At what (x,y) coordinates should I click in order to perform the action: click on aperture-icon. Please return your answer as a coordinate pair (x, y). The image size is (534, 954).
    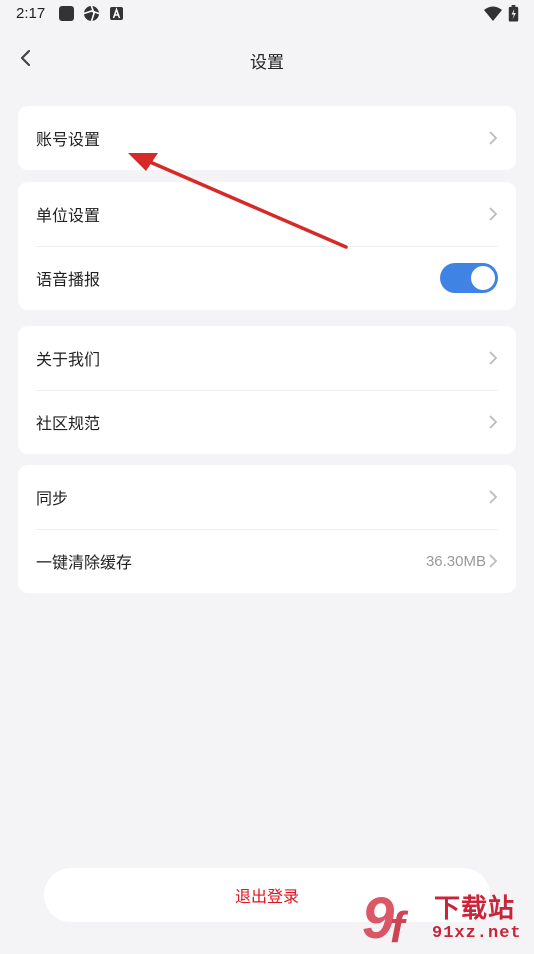
    Looking at the image, I should click on (91, 13).